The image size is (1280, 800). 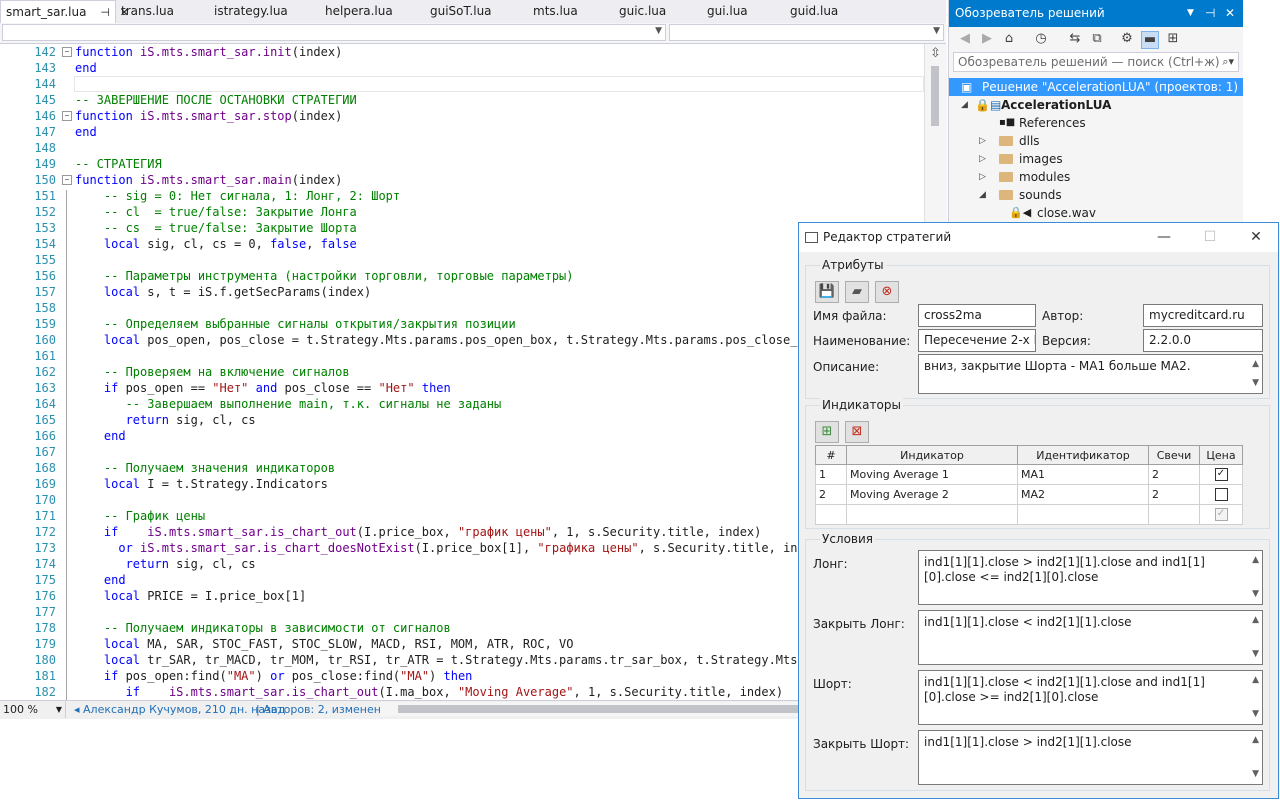 I want to click on class-view-icon: ⊞, so click(x=1173, y=39).